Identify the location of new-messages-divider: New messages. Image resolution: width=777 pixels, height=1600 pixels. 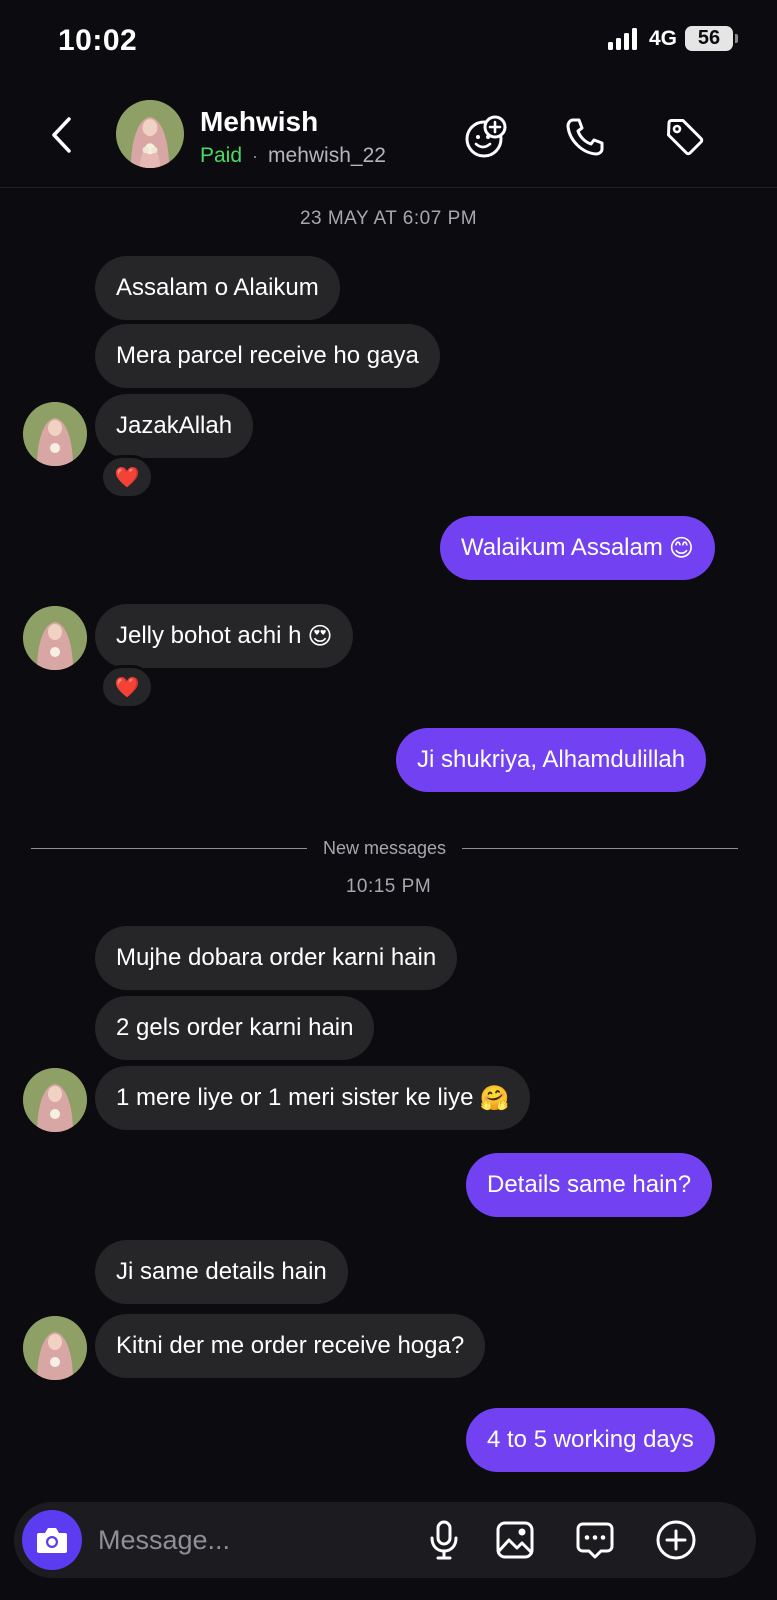
(385, 848).